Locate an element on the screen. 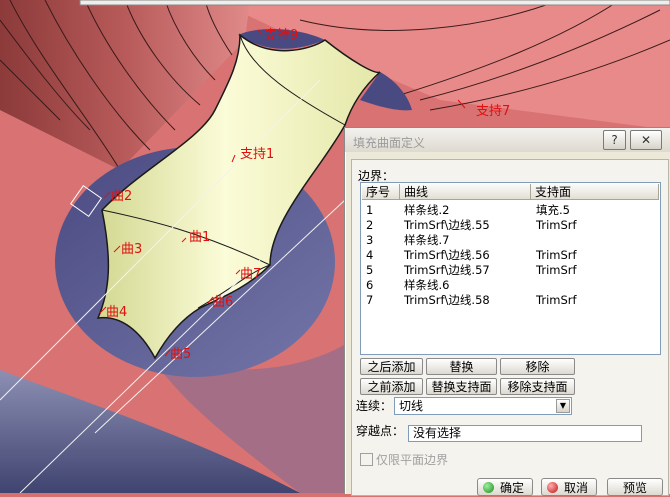 This screenshot has height=497, width=670. remove-button: 移除 is located at coordinates (537, 366).